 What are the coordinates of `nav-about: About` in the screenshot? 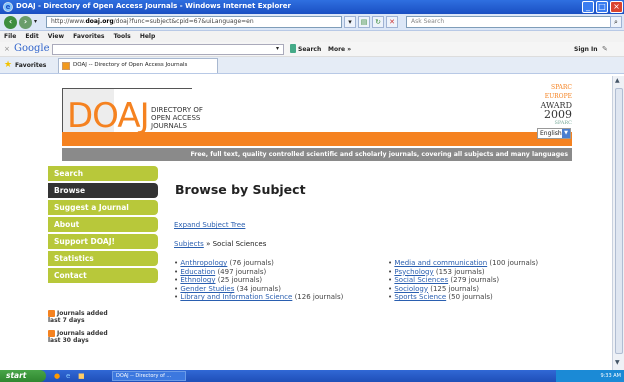 It's located at (103, 224).